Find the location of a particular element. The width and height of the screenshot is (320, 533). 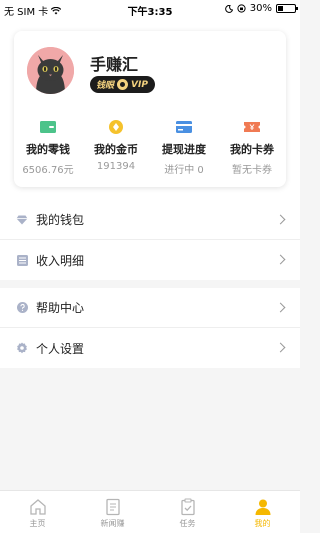

list-icon is located at coordinates (22, 260).